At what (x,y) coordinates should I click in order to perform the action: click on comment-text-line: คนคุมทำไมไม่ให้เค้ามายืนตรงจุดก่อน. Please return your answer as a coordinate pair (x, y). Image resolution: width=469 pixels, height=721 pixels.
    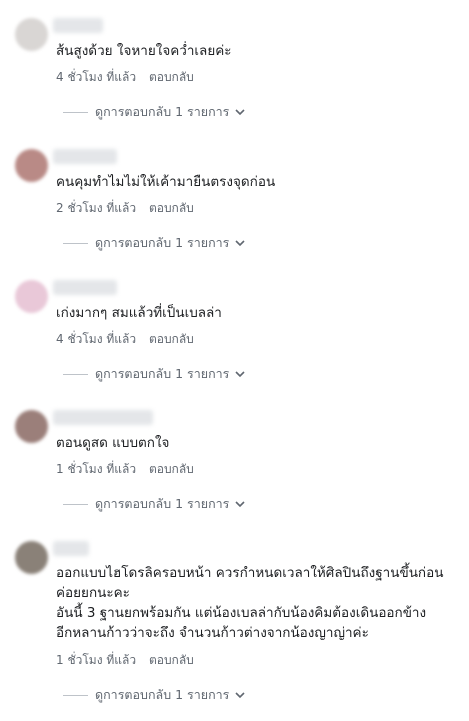
    Looking at the image, I should click on (166, 182).